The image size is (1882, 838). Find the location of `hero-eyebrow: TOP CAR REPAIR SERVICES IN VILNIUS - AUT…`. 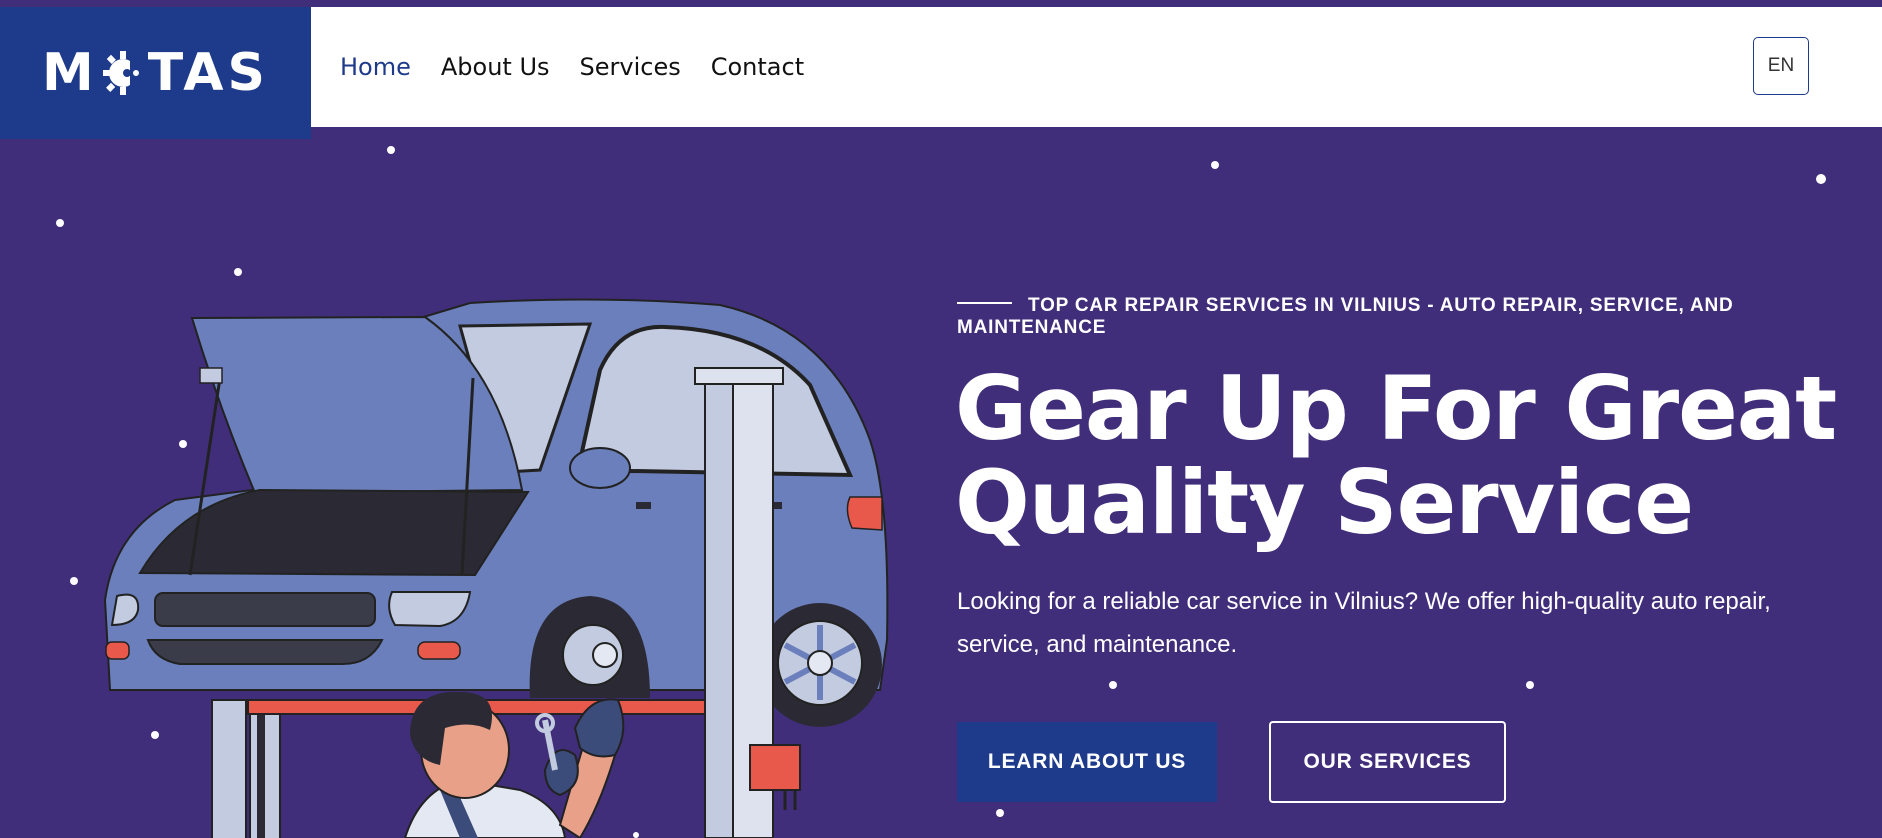

hero-eyebrow: TOP CAR REPAIR SERVICES IN VILNIUS - AUT… is located at coordinates (1357, 317).